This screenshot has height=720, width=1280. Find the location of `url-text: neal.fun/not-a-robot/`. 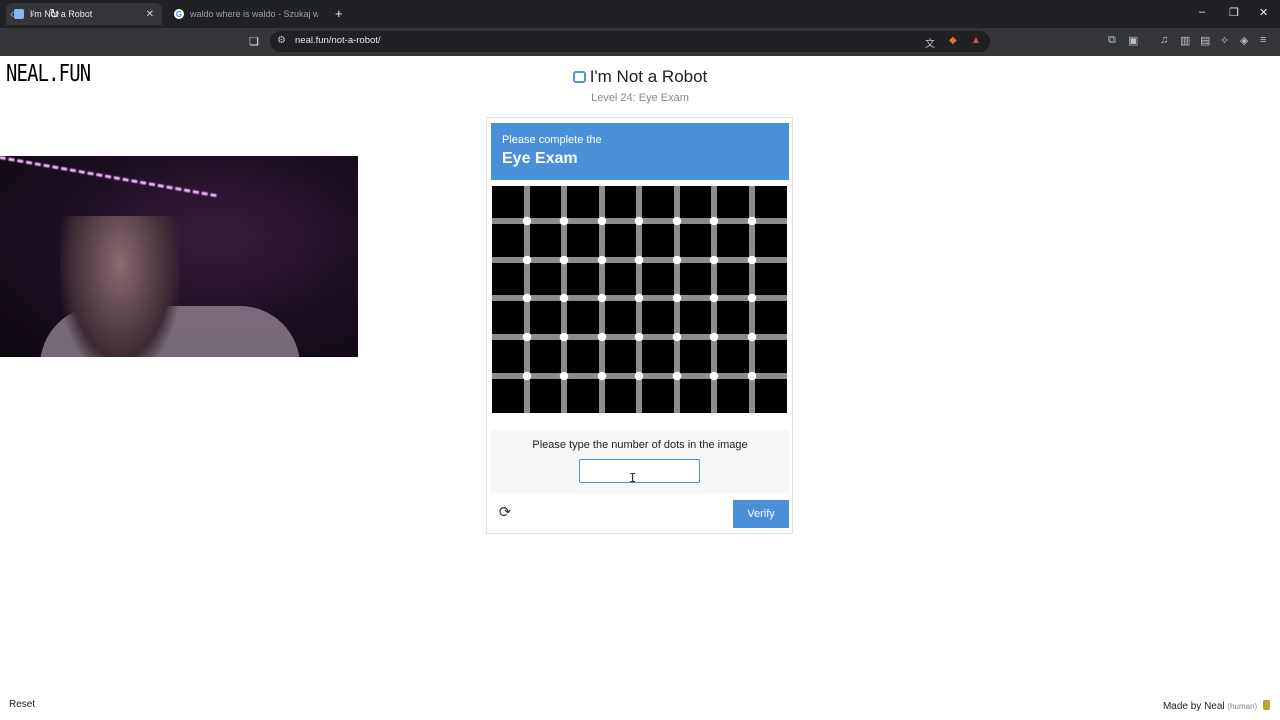

url-text: neal.fun/not-a-robot/ is located at coordinates (338, 40).